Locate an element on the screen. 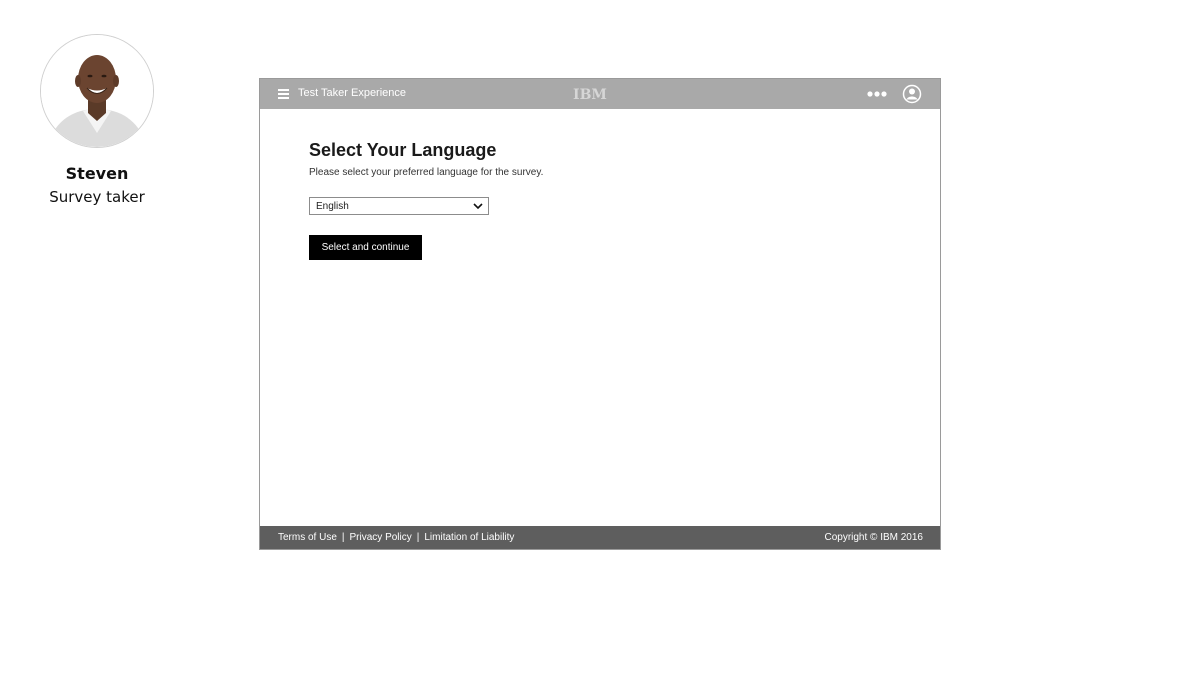 The image size is (1200, 675). copyright-text: Copyright © IBM 2016 is located at coordinates (873, 537).